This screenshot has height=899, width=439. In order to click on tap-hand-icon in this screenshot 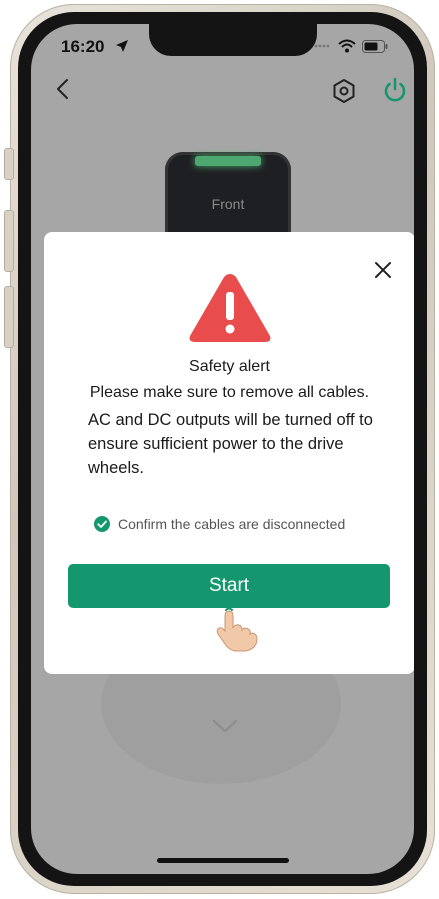, I will do `click(237, 626)`.